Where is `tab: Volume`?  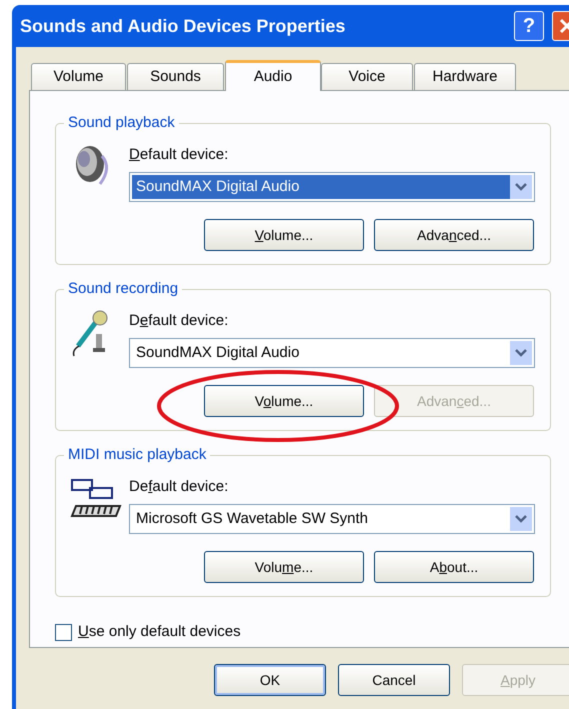 tab: Volume is located at coordinates (78, 76).